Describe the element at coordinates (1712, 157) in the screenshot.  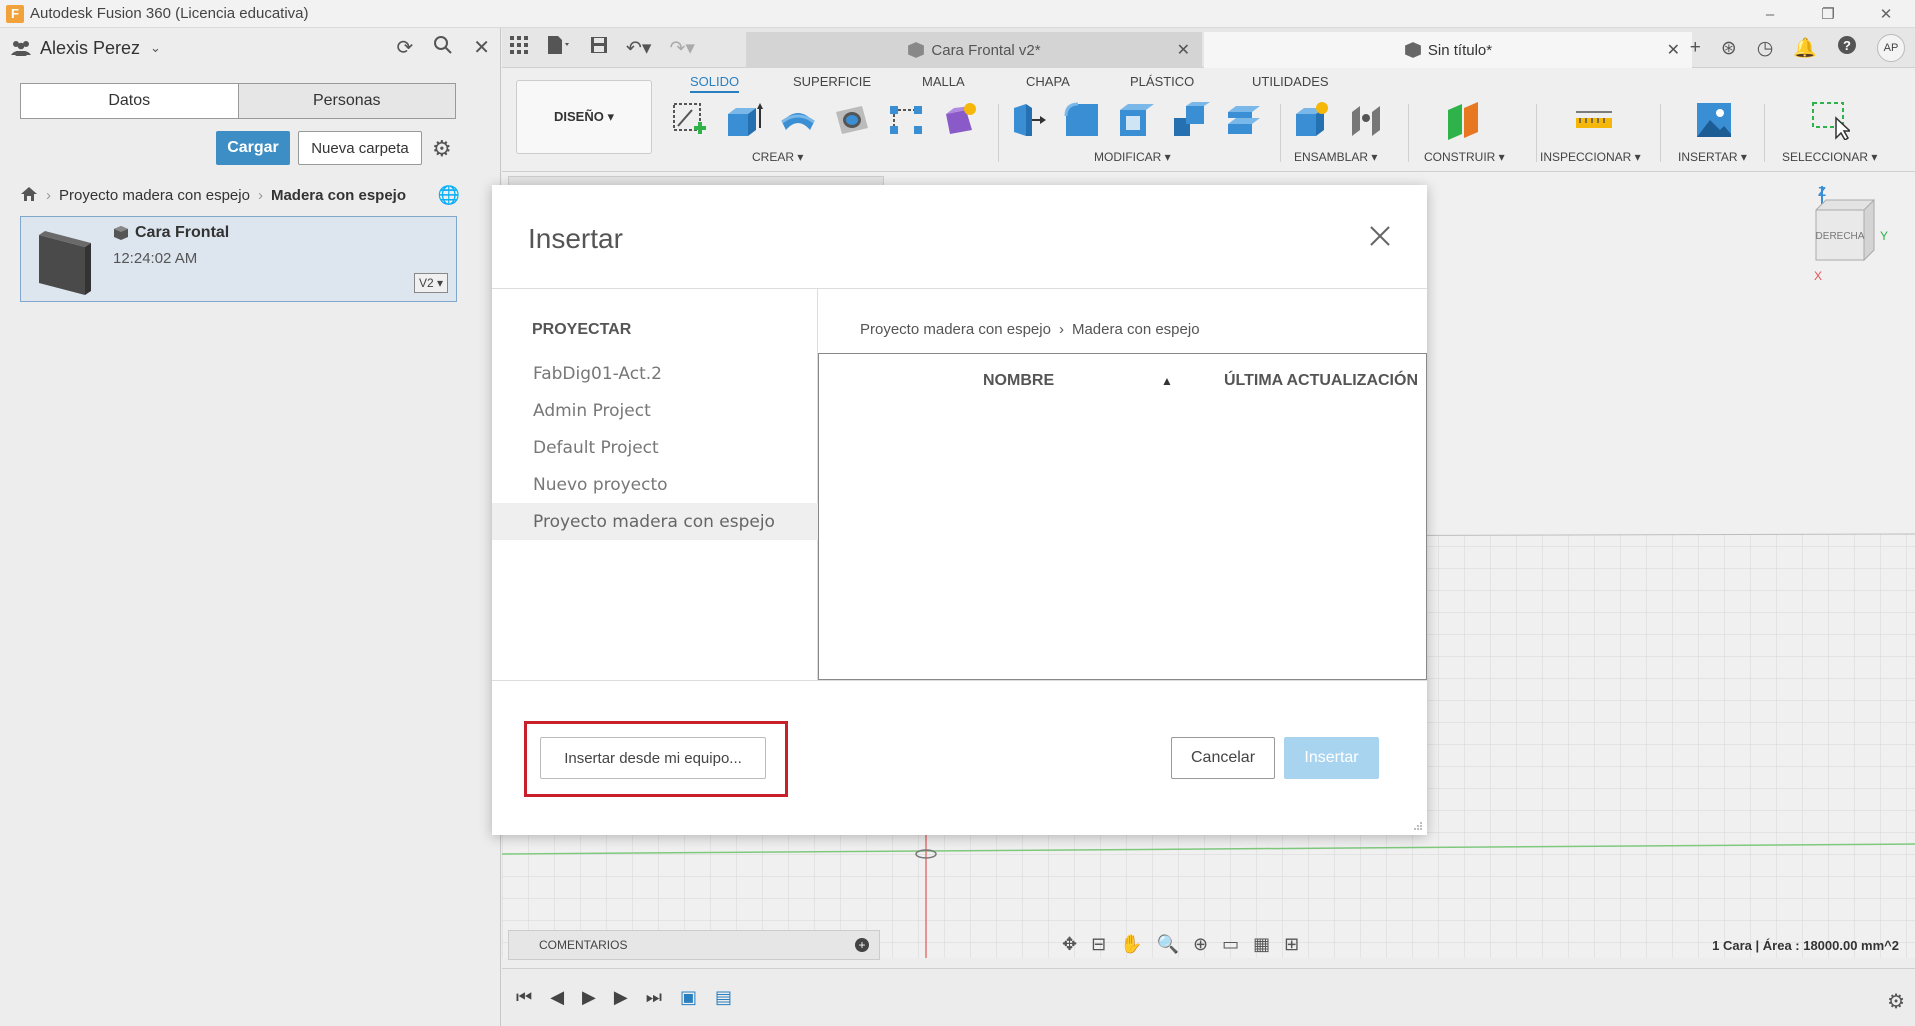
I see `group-insertar: INSERTAR ▾` at that location.